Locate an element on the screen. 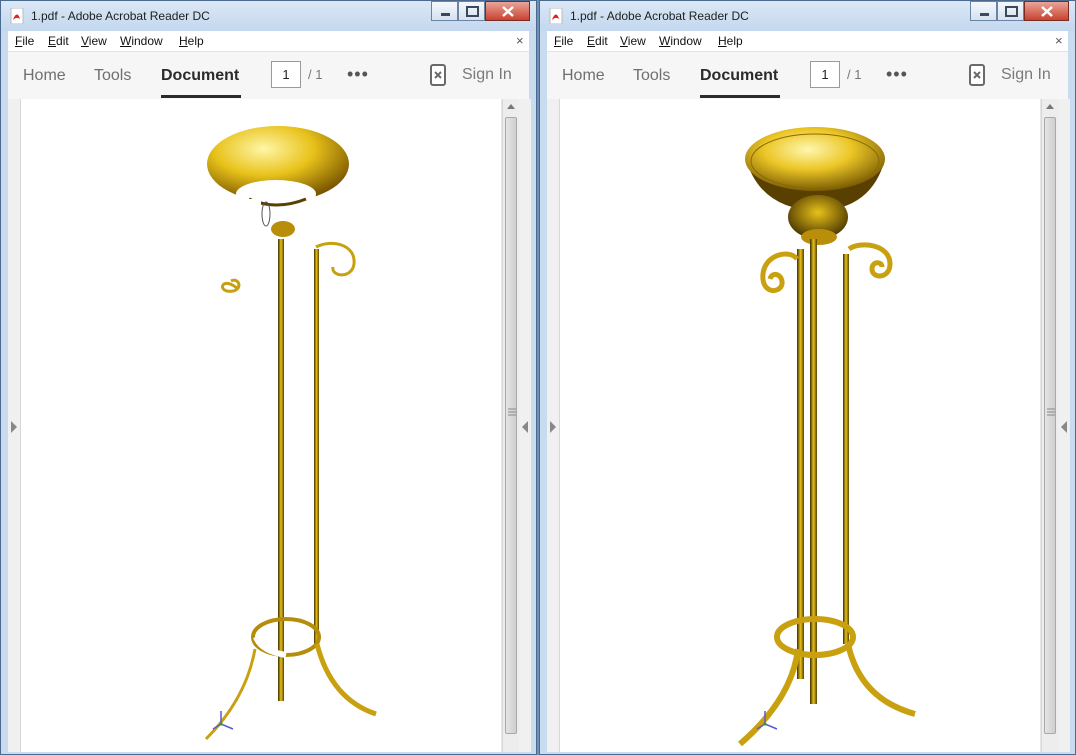 The height and width of the screenshot is (755, 1076). incomplete-3d-lamp-render is located at coordinates (290, 433).